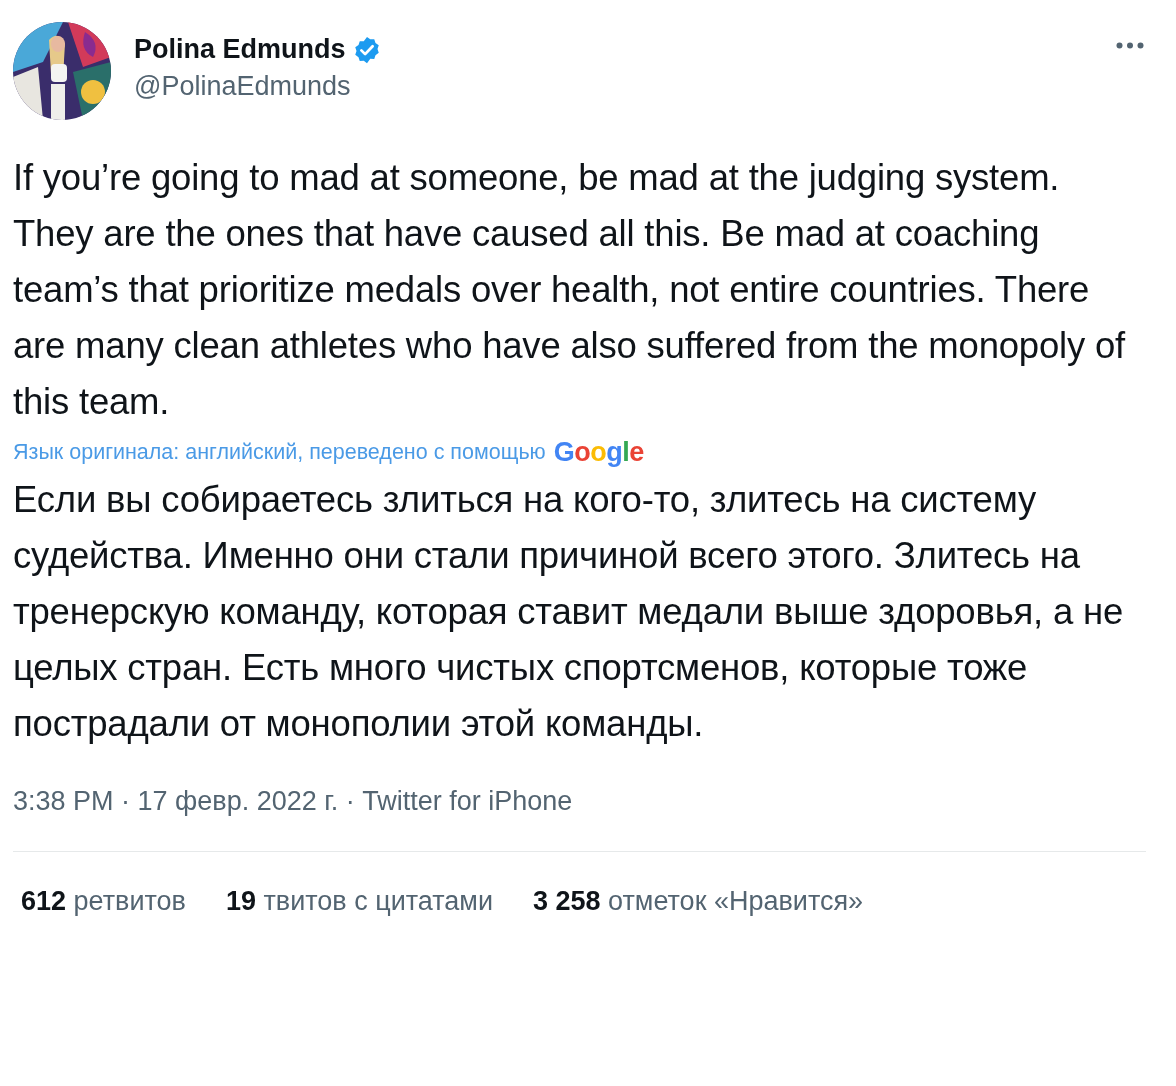 The image size is (1176, 1086). Describe the element at coordinates (579, 801) in the screenshot. I see `tweet-timestamp: 3:38 PM · 17 февр. 2022 г. · Twitter for iPhone` at that location.